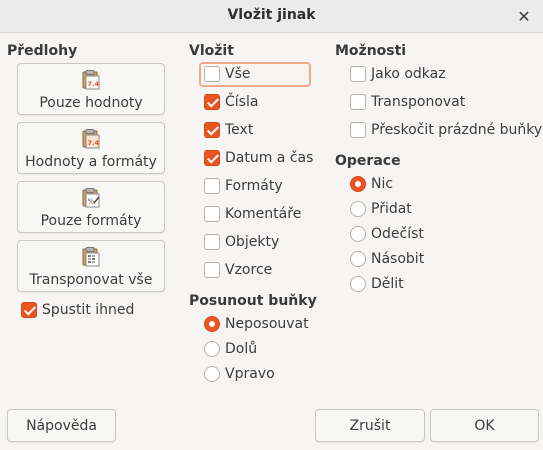 The width and height of the screenshot is (543, 450). Describe the element at coordinates (29, 310) in the screenshot. I see `run-immediately-check-icon` at that location.